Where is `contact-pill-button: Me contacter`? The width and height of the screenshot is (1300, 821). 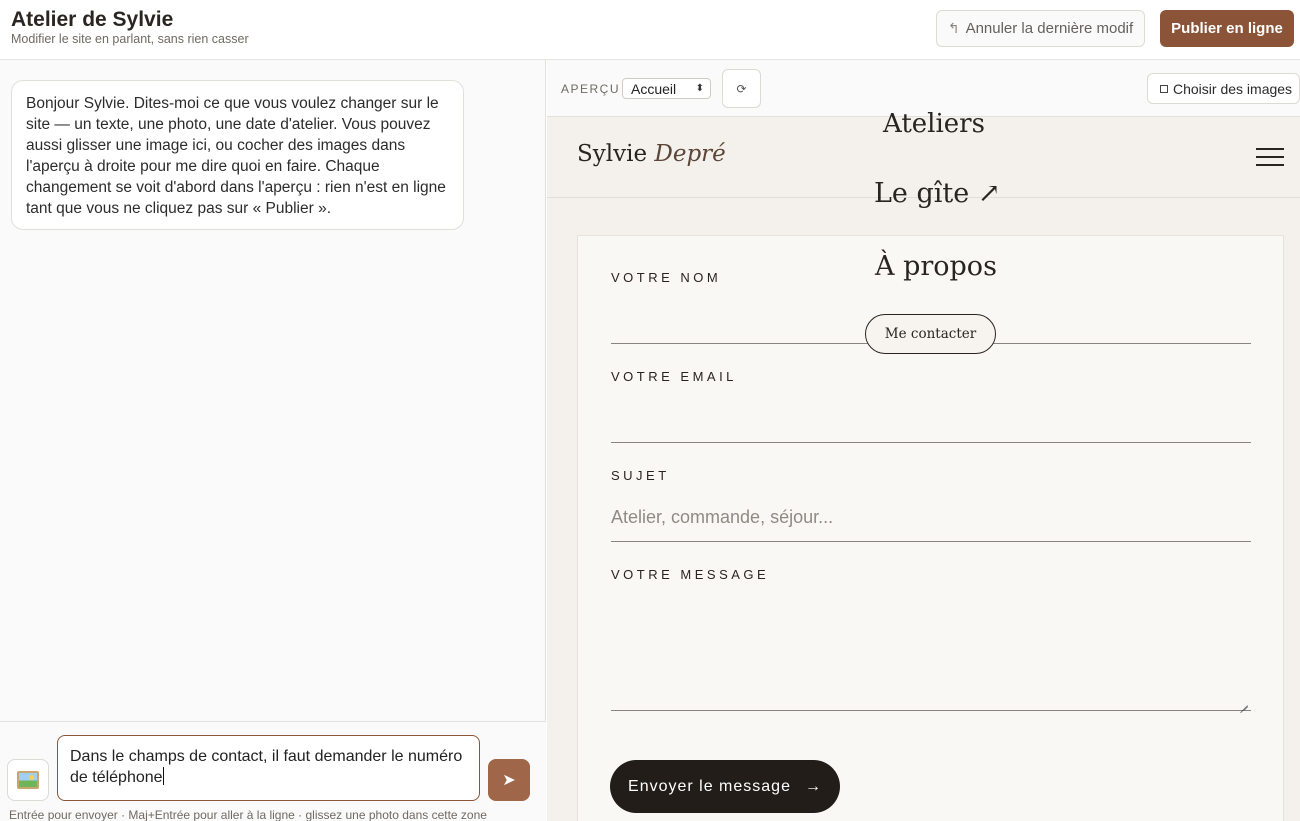 contact-pill-button: Me contacter is located at coordinates (930, 334).